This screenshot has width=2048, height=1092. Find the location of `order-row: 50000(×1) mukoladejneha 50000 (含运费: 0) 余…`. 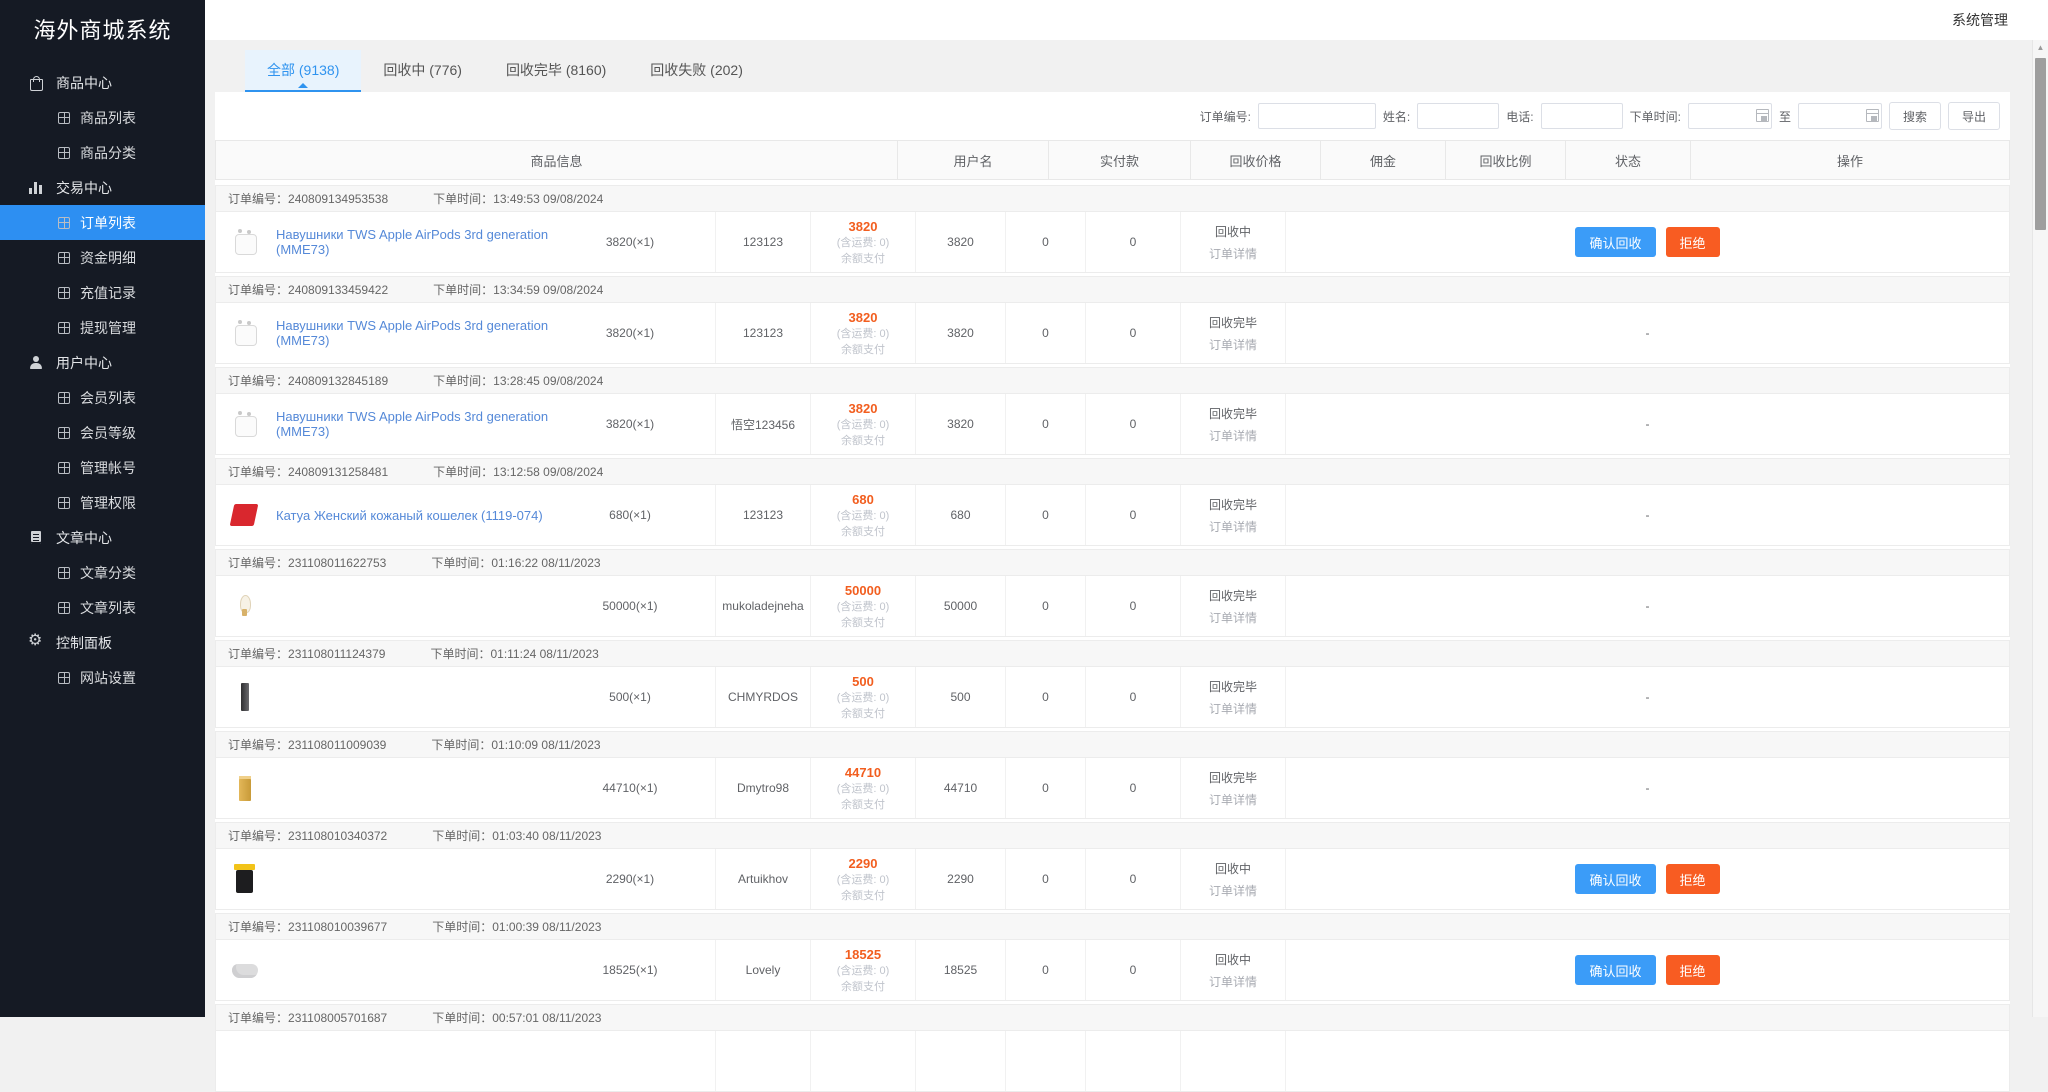

order-row: 50000(×1) mukoladejneha 50000 (含运费: 0) 余… is located at coordinates (1112, 606).